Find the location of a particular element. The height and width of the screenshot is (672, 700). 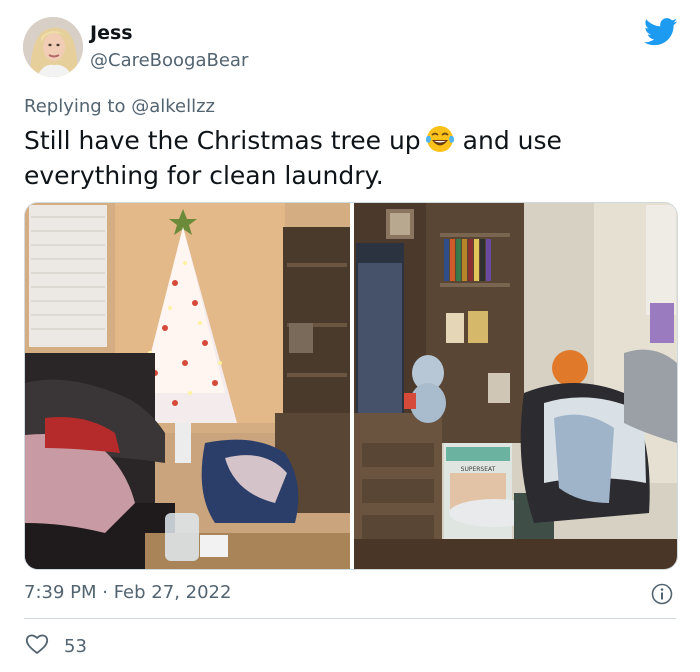

avatar-image is located at coordinates (53, 47).